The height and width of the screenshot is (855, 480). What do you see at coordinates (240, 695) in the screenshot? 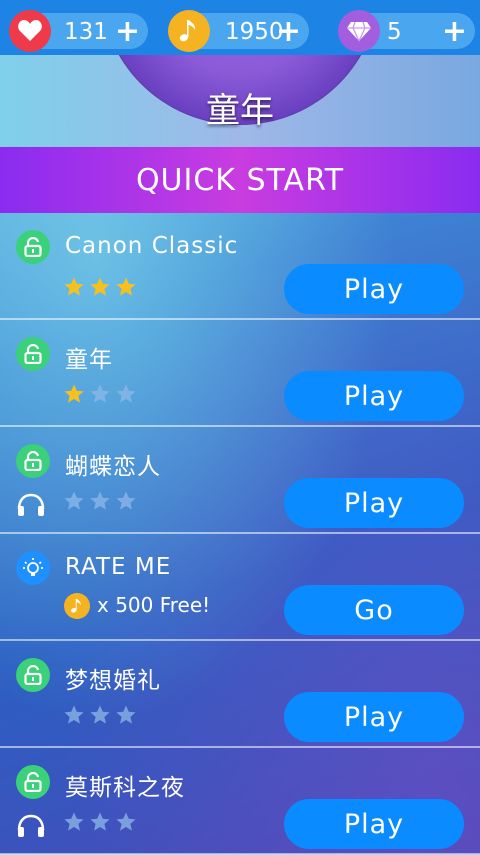
I see `song-row: 梦想婚礼 Play` at bounding box center [240, 695].